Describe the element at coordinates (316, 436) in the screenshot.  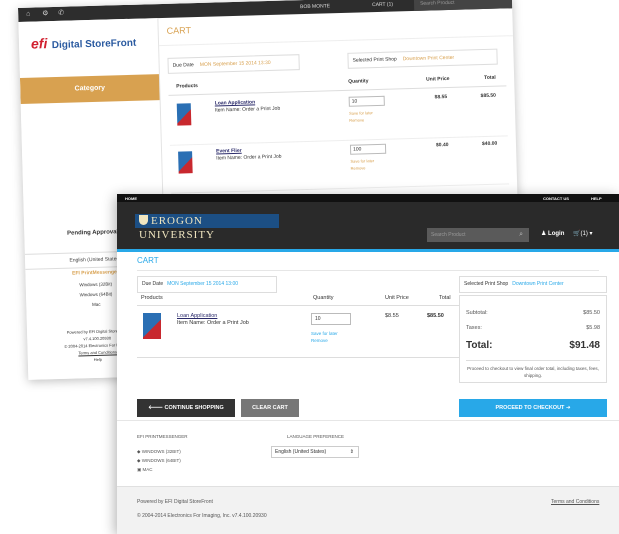
I see `language-title: LANGUAGE PREFERENCE` at that location.